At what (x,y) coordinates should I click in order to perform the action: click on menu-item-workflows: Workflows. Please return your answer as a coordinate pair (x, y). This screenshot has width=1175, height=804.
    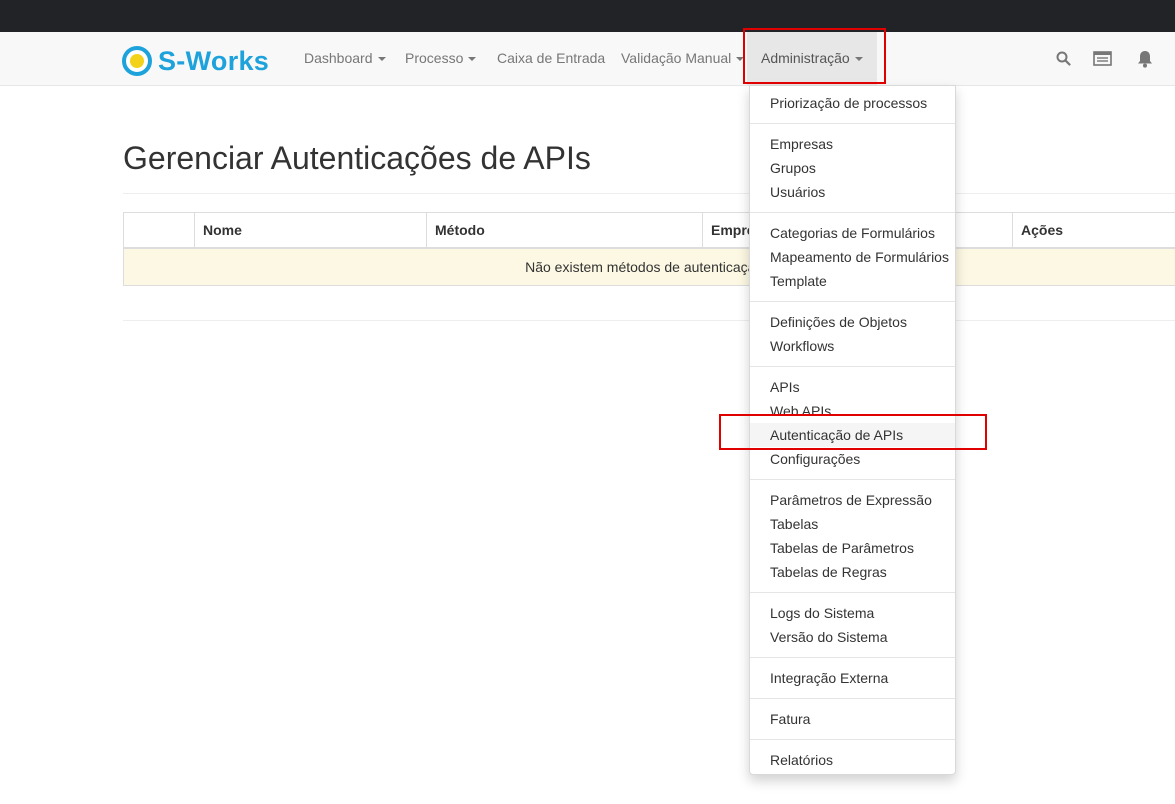
    Looking at the image, I should click on (852, 346).